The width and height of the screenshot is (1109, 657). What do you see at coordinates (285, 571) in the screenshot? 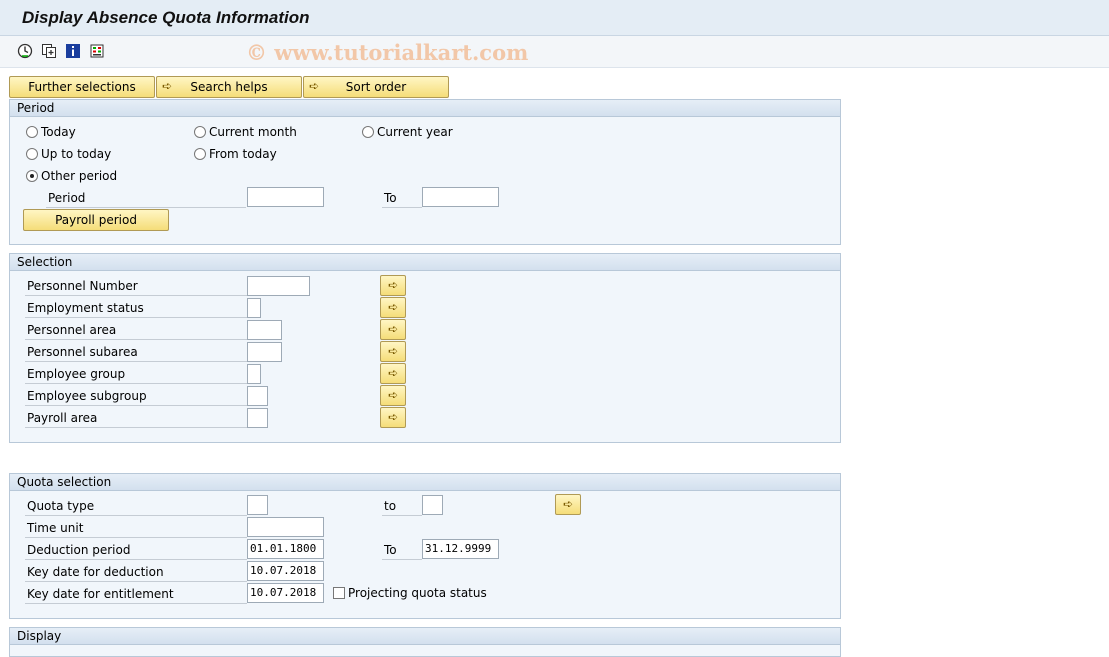
I see `key-date-deduction-field: 10.07.2018` at bounding box center [285, 571].